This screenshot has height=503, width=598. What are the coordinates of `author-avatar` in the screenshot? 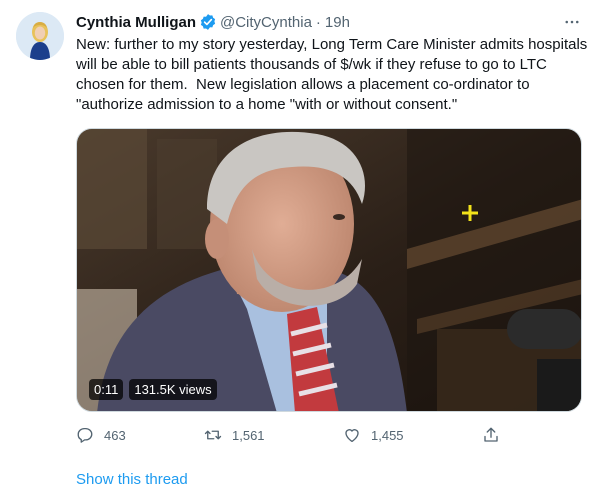 It's located at (40, 36).